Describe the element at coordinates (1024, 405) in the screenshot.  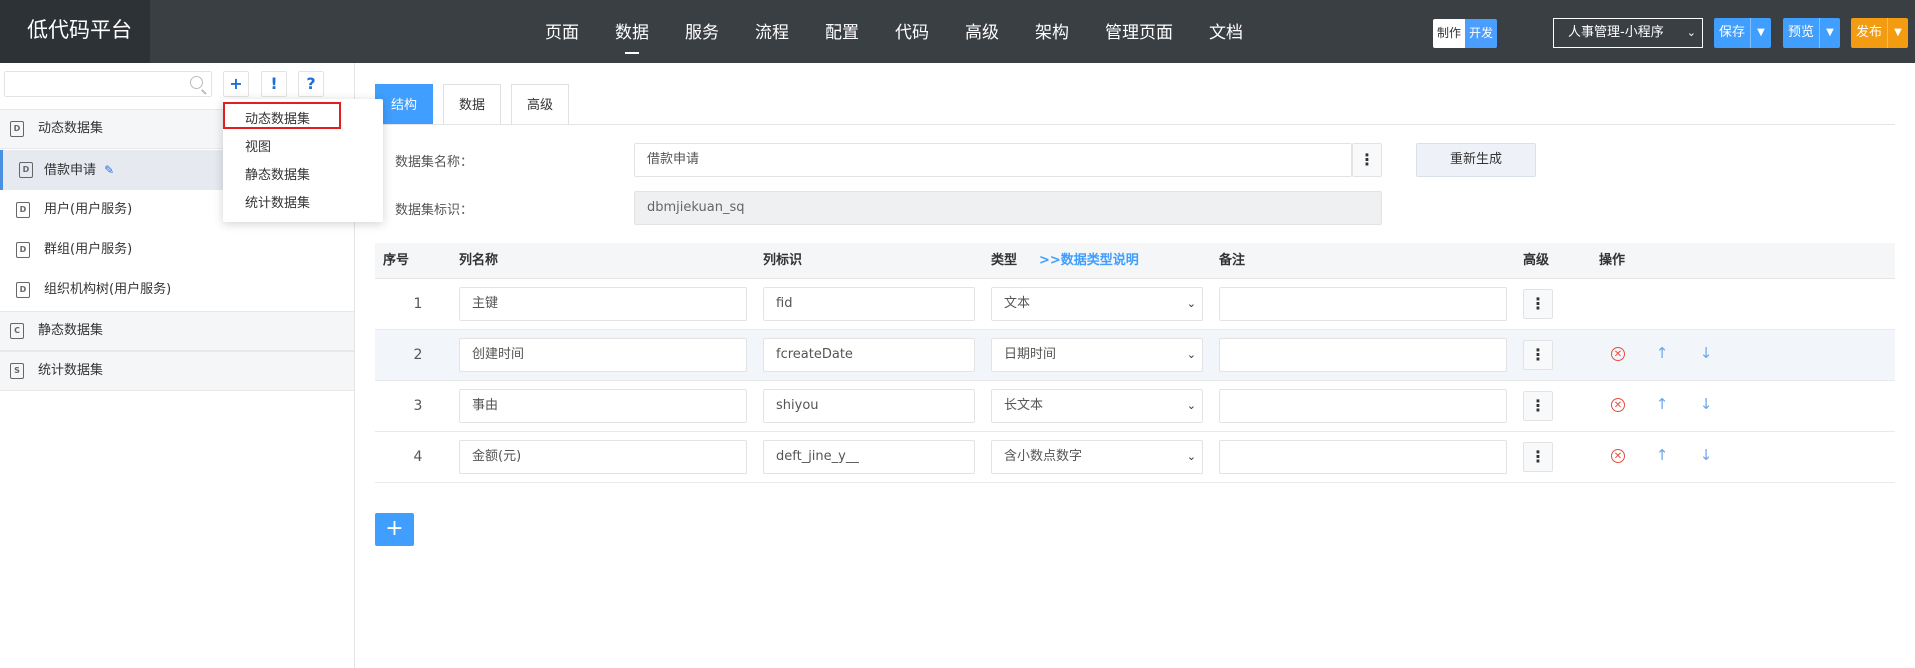
I see `column-type-value: 长文本` at that location.